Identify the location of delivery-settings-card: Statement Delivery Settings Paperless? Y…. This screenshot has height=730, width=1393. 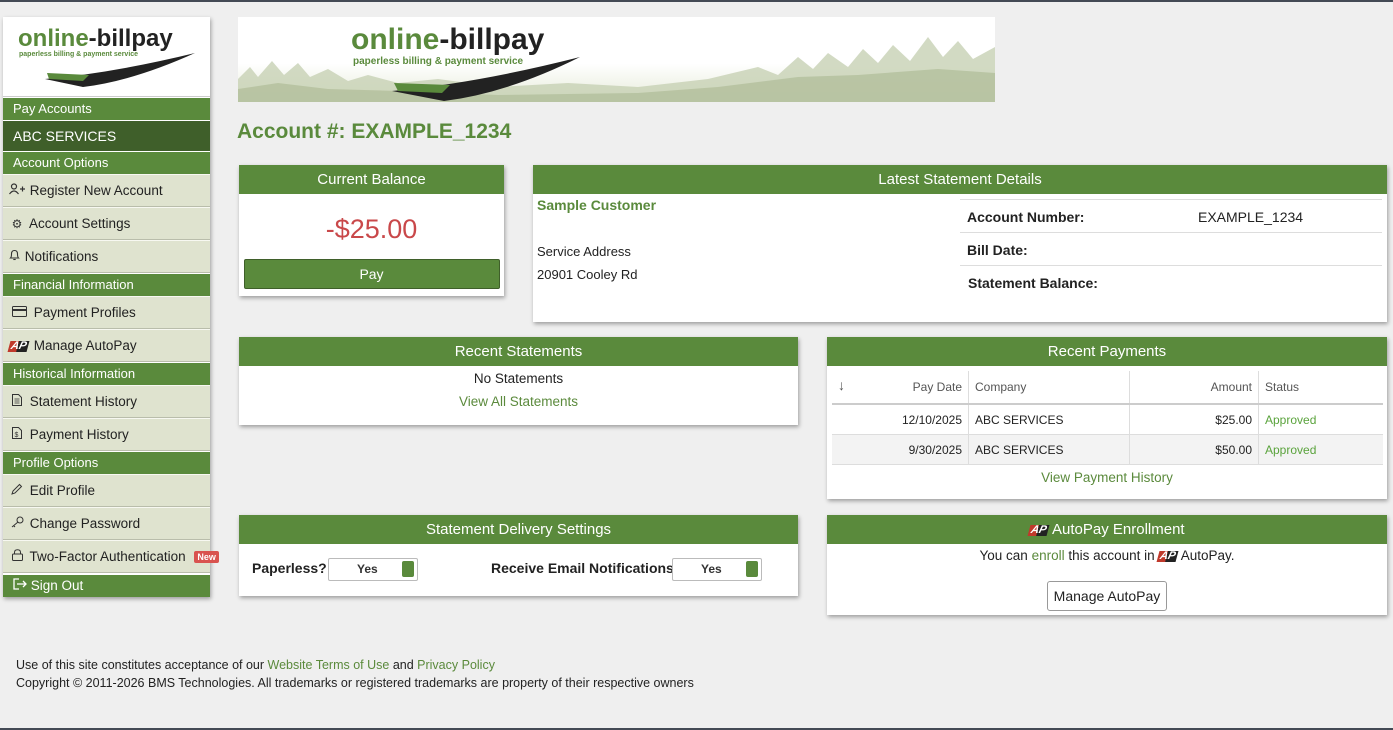
(518, 555).